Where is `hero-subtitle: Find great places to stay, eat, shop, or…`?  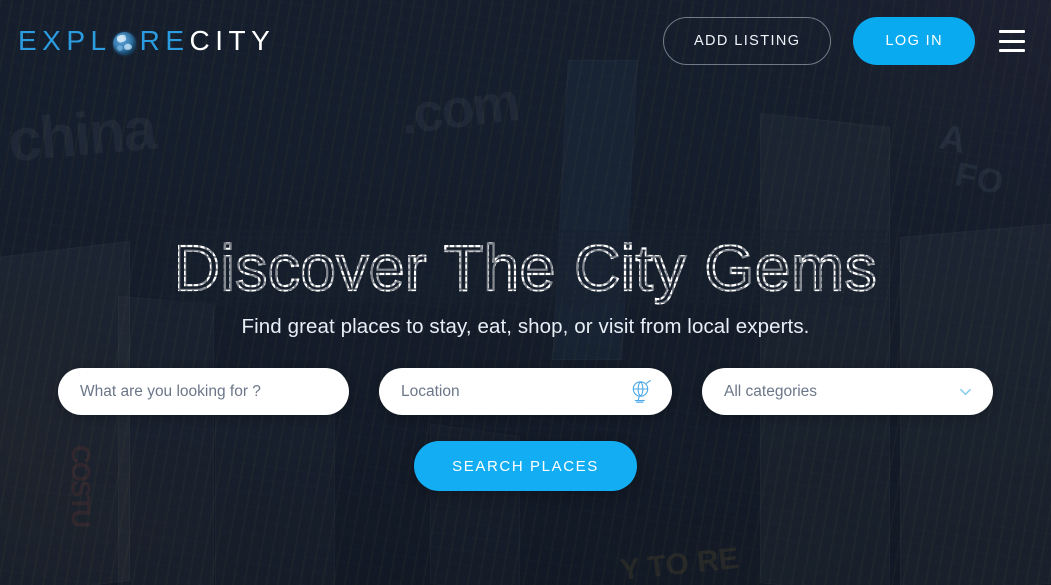
hero-subtitle: Find great places to stay, eat, shop, or… is located at coordinates (525, 327).